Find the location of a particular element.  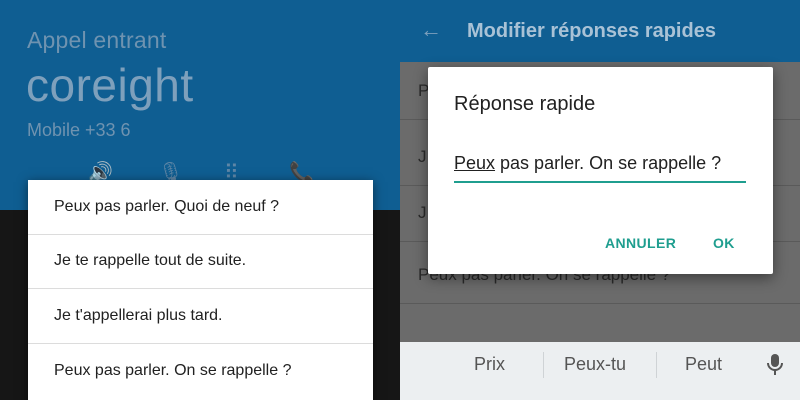

app-bar: ← Modifier réponses rapides is located at coordinates (600, 31).